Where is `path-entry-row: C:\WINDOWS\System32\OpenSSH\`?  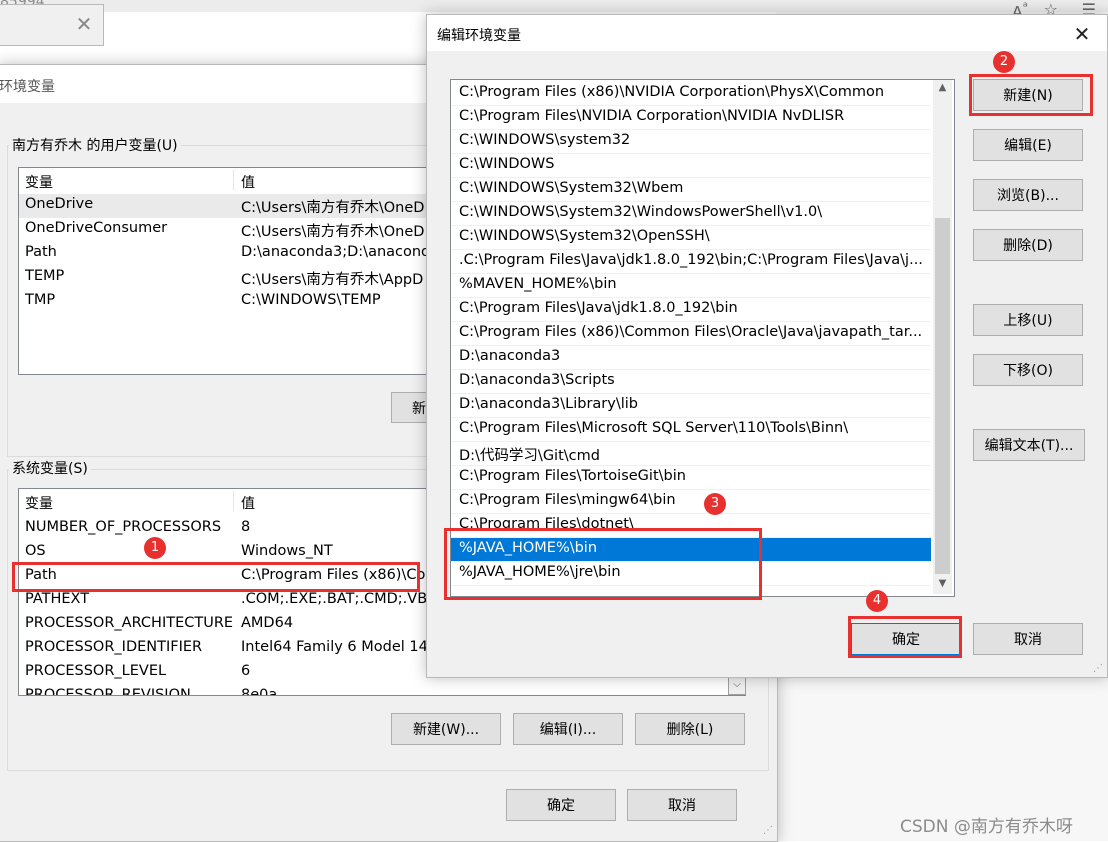 path-entry-row: C:\WINDOWS\System32\OpenSSH\ is located at coordinates (691, 238).